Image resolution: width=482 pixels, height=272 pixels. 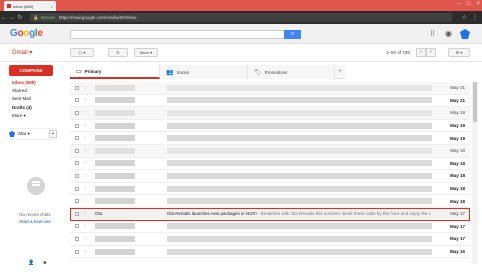 What do you see at coordinates (4, 18) in the screenshot?
I see `back-icon: ←` at bounding box center [4, 18].